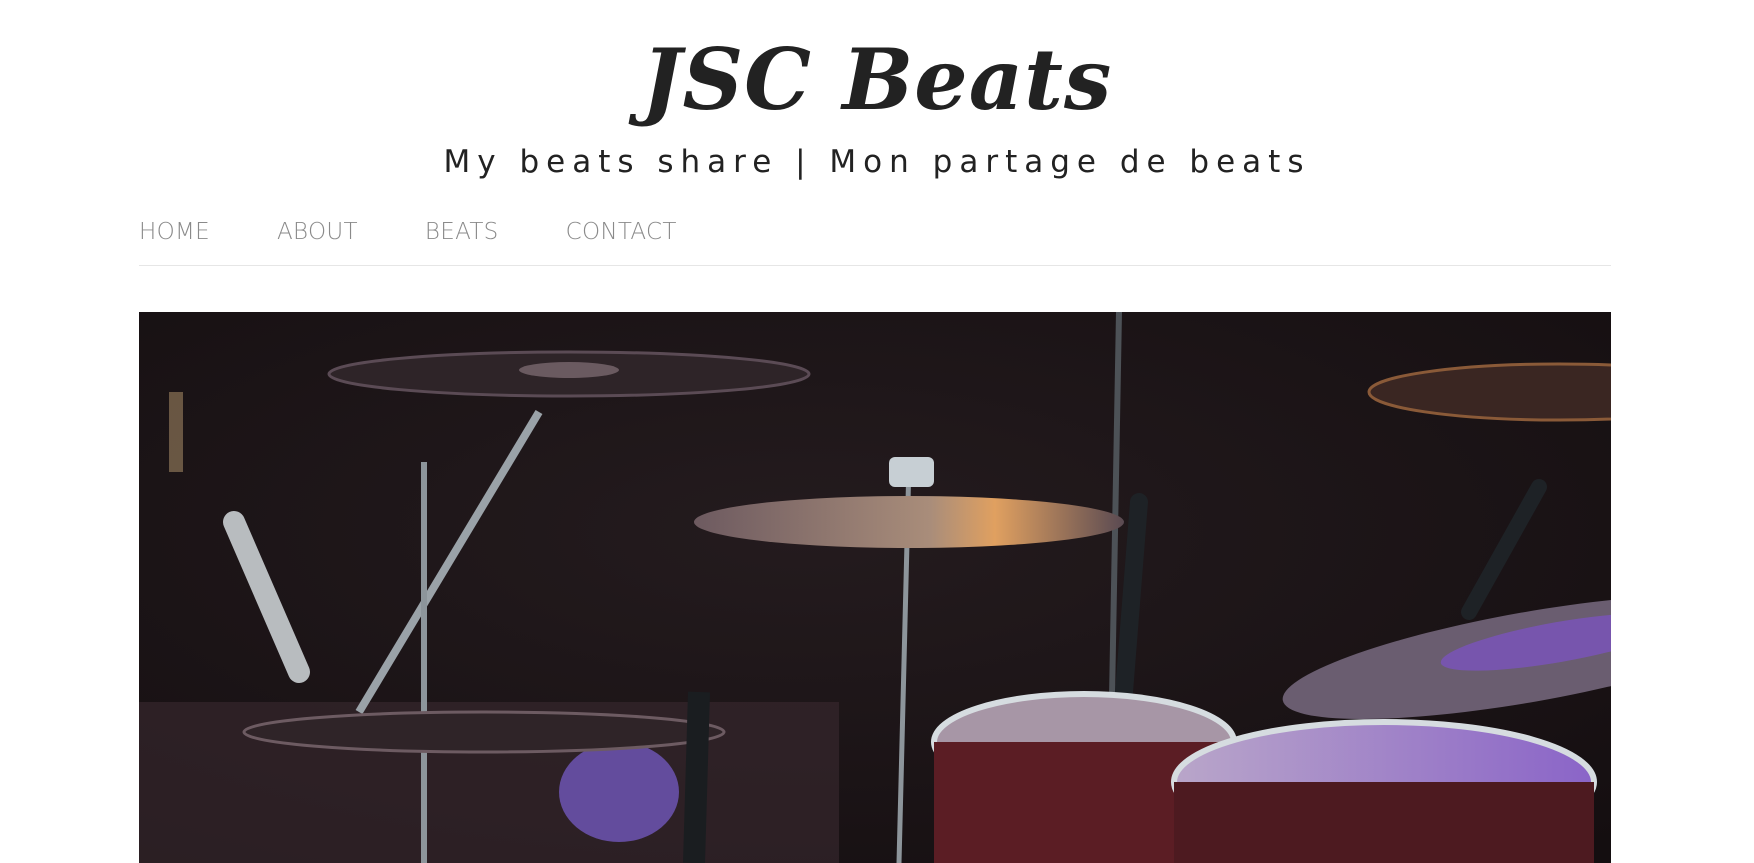 The image size is (1754, 863). I want to click on nav-item-contact: CONTACT, so click(621, 232).